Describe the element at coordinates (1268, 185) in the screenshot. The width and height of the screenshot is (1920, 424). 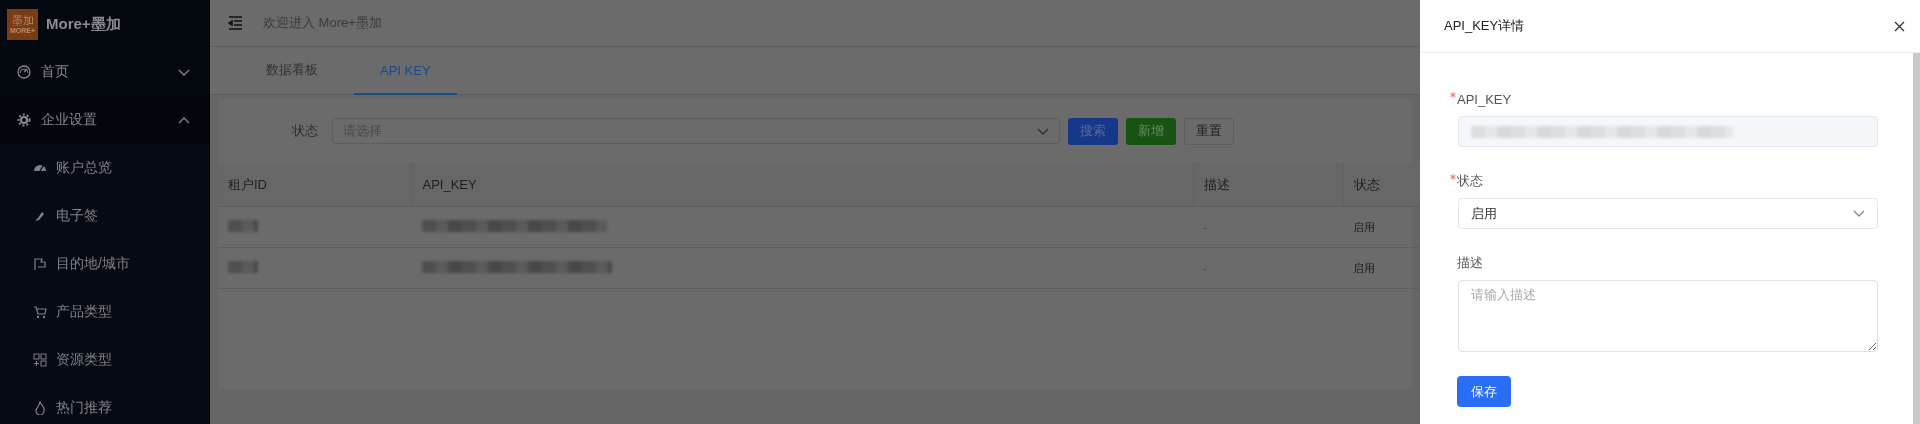
I see `column-header: 描述` at that location.